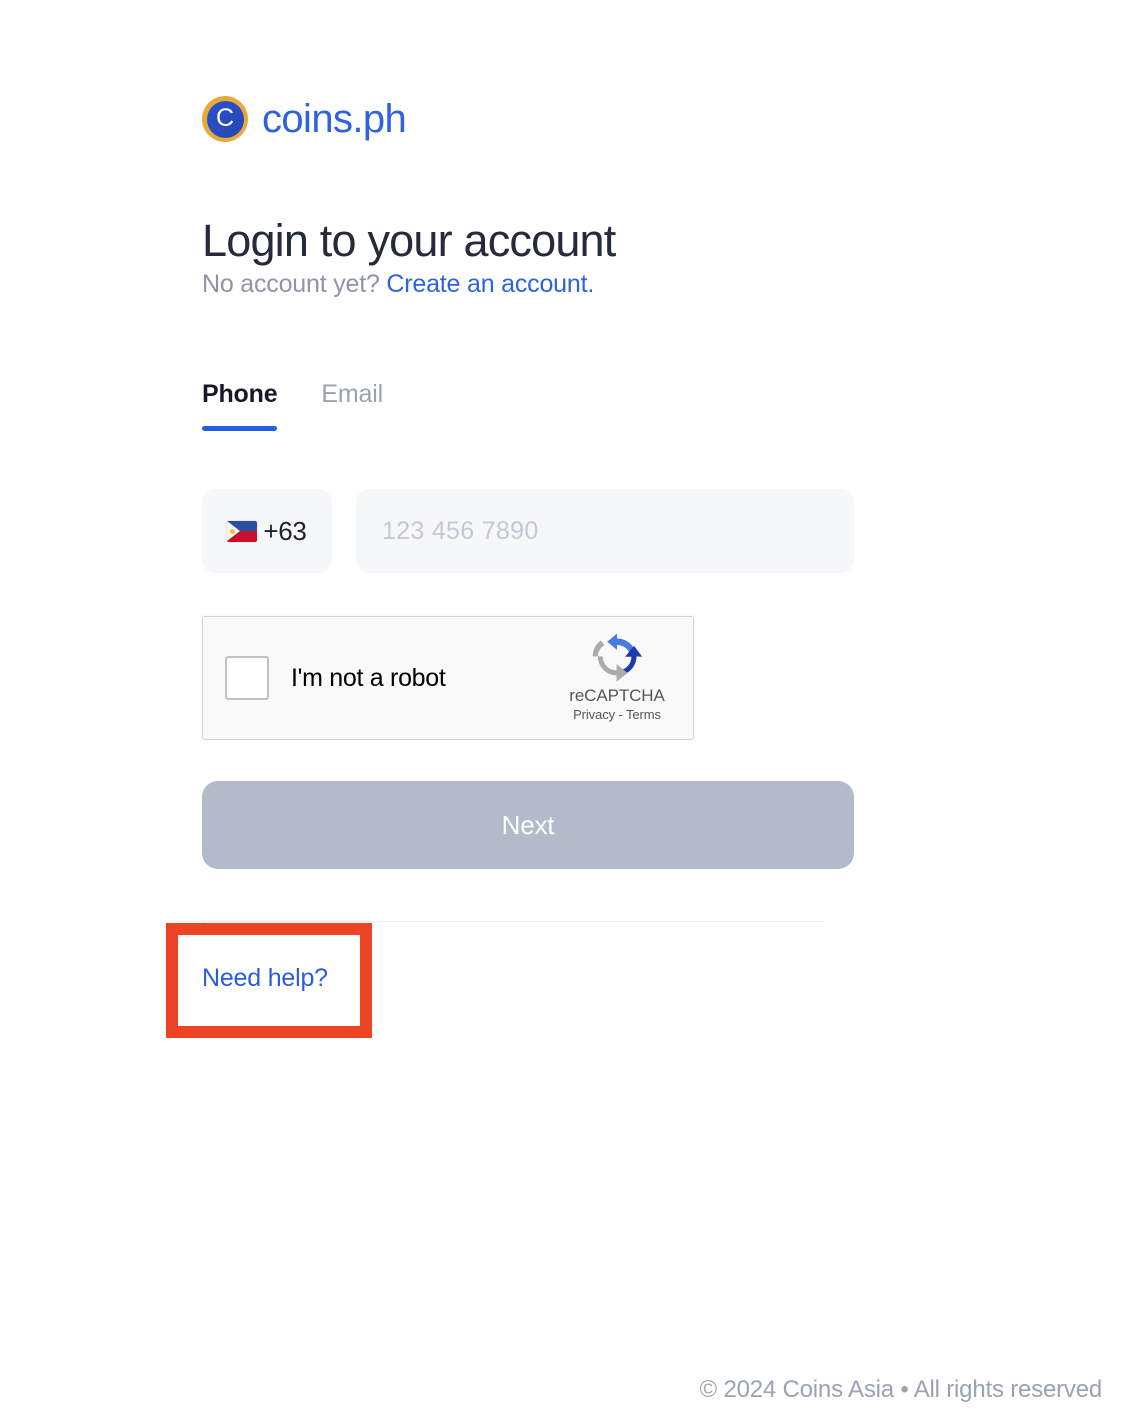  What do you see at coordinates (617, 695) in the screenshot?
I see `recaptcha-brand-name: reCAPTCHA` at bounding box center [617, 695].